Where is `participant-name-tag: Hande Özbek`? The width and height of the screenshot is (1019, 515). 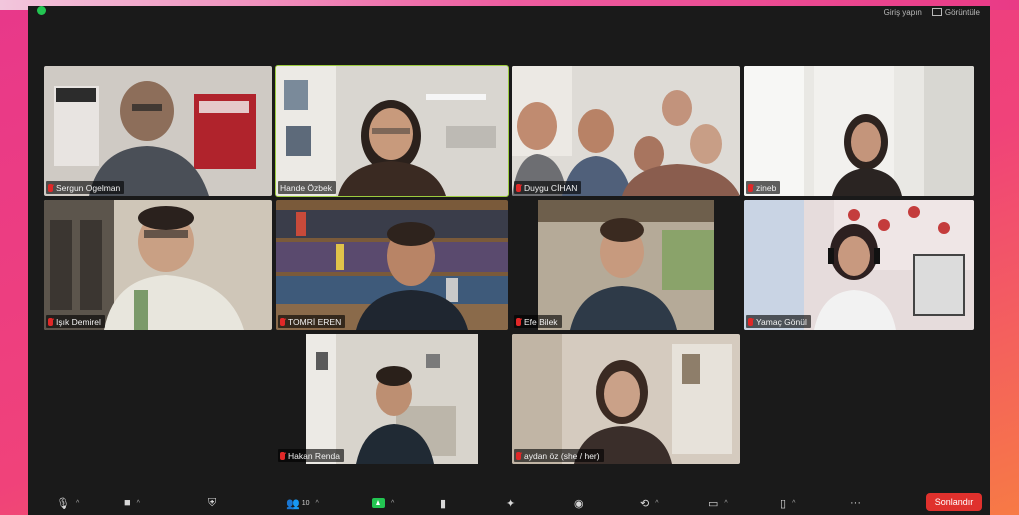
participant-name-tag: Hande Özbek is located at coordinates (307, 187).